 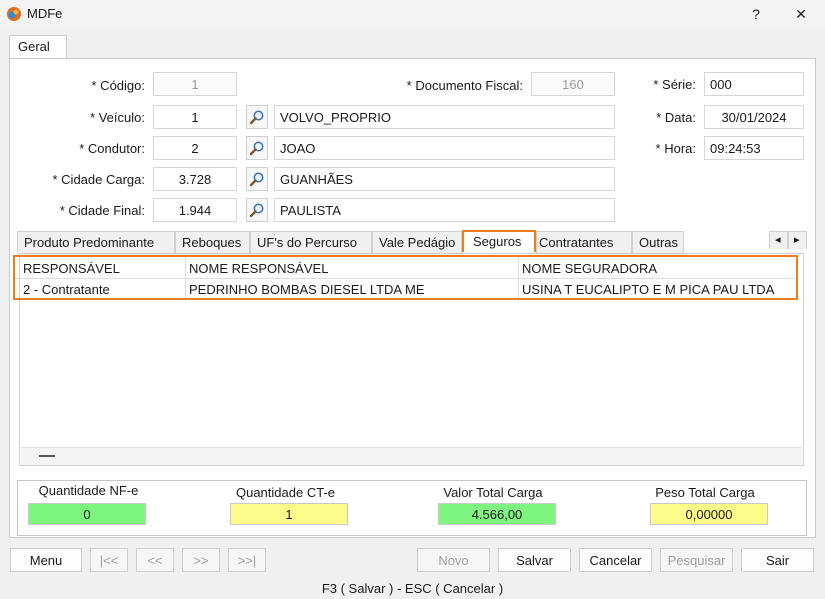 I want to click on app-icon, so click(x=14, y=14).